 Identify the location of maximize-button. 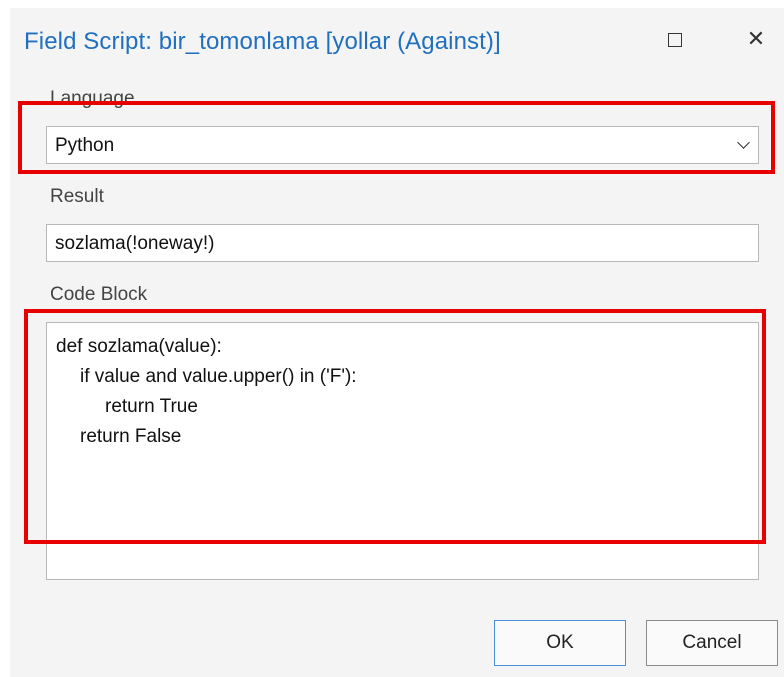
(675, 40).